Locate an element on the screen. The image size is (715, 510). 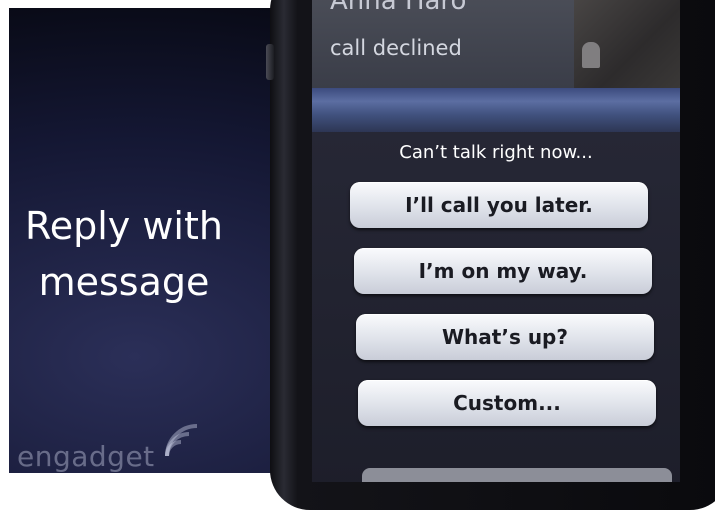
caller-name: Anna Haro is located at coordinates (398, 8).